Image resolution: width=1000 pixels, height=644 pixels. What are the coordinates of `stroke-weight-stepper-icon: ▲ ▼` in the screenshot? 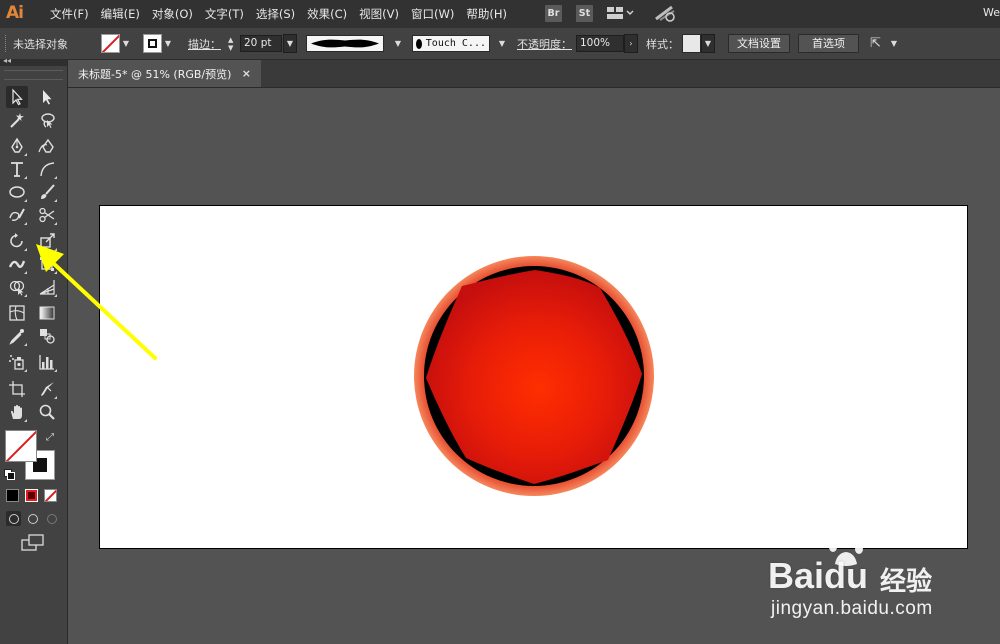 It's located at (230, 44).